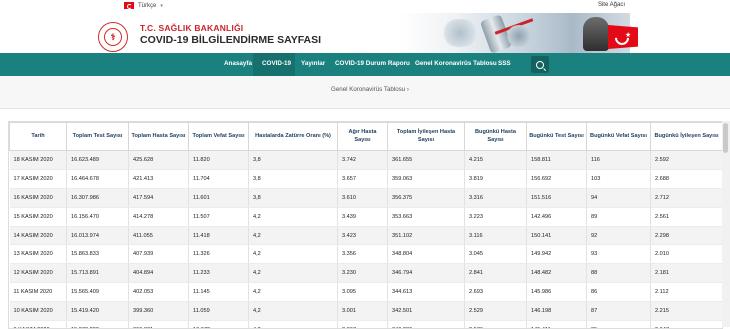 The image size is (730, 329). Describe the element at coordinates (496, 273) in the screenshot. I see `table-cell: 2.841` at that location.